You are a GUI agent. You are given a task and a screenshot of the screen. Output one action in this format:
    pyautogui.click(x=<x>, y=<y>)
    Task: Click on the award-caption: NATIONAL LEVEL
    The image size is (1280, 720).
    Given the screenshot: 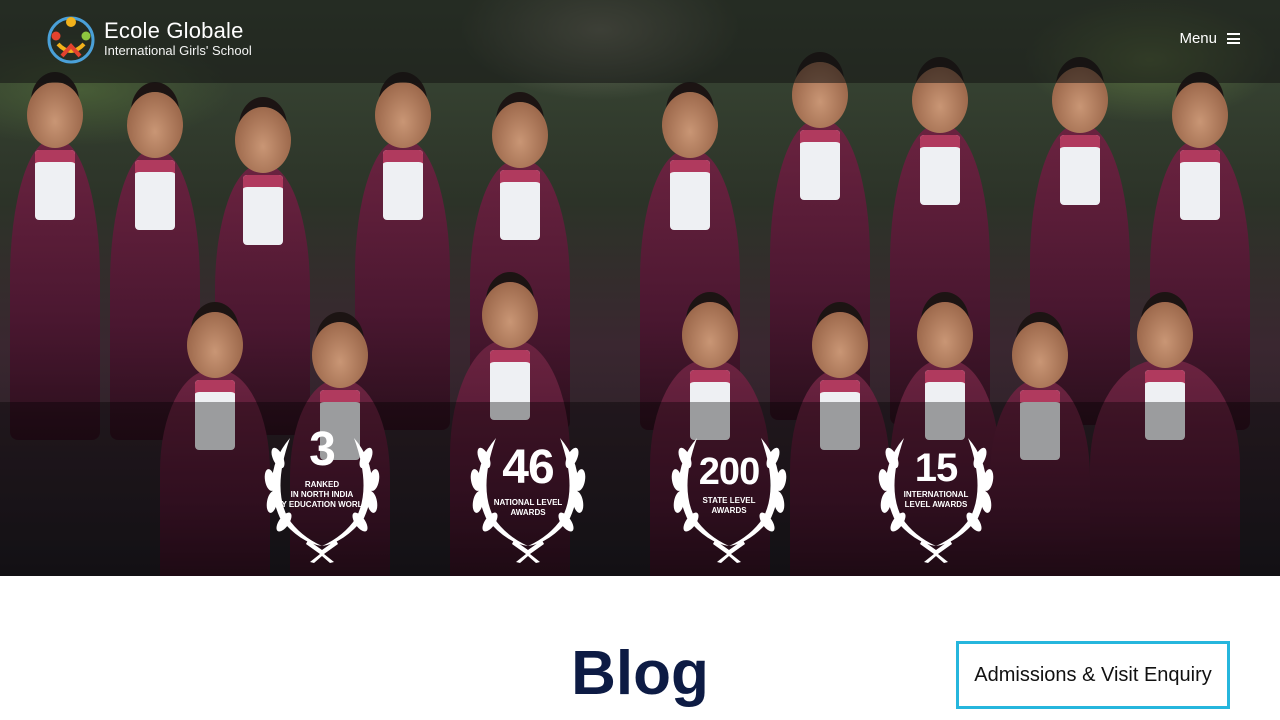 What is the action you would take?
    pyautogui.click(x=528, y=502)
    